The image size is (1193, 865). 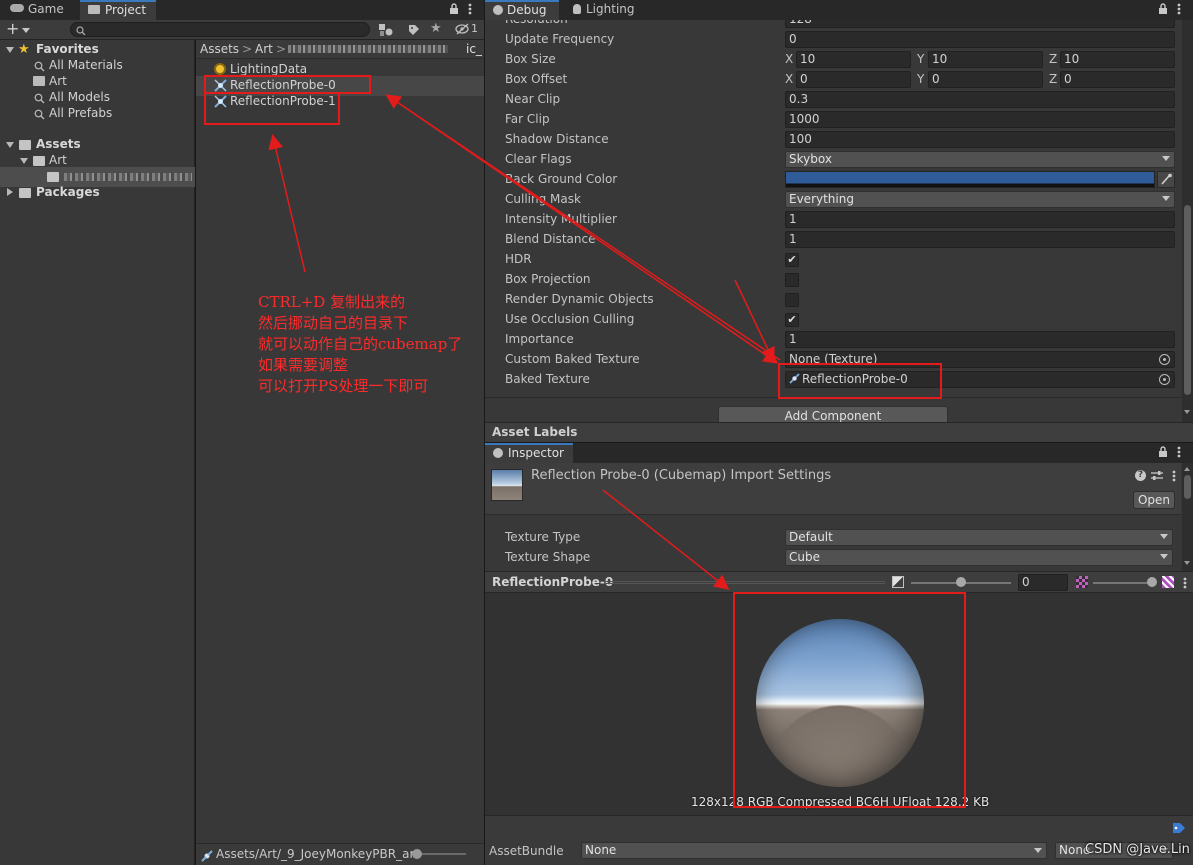 What do you see at coordinates (754, 321) in the screenshot?
I see `arrow-to-baked-texture` at bounding box center [754, 321].